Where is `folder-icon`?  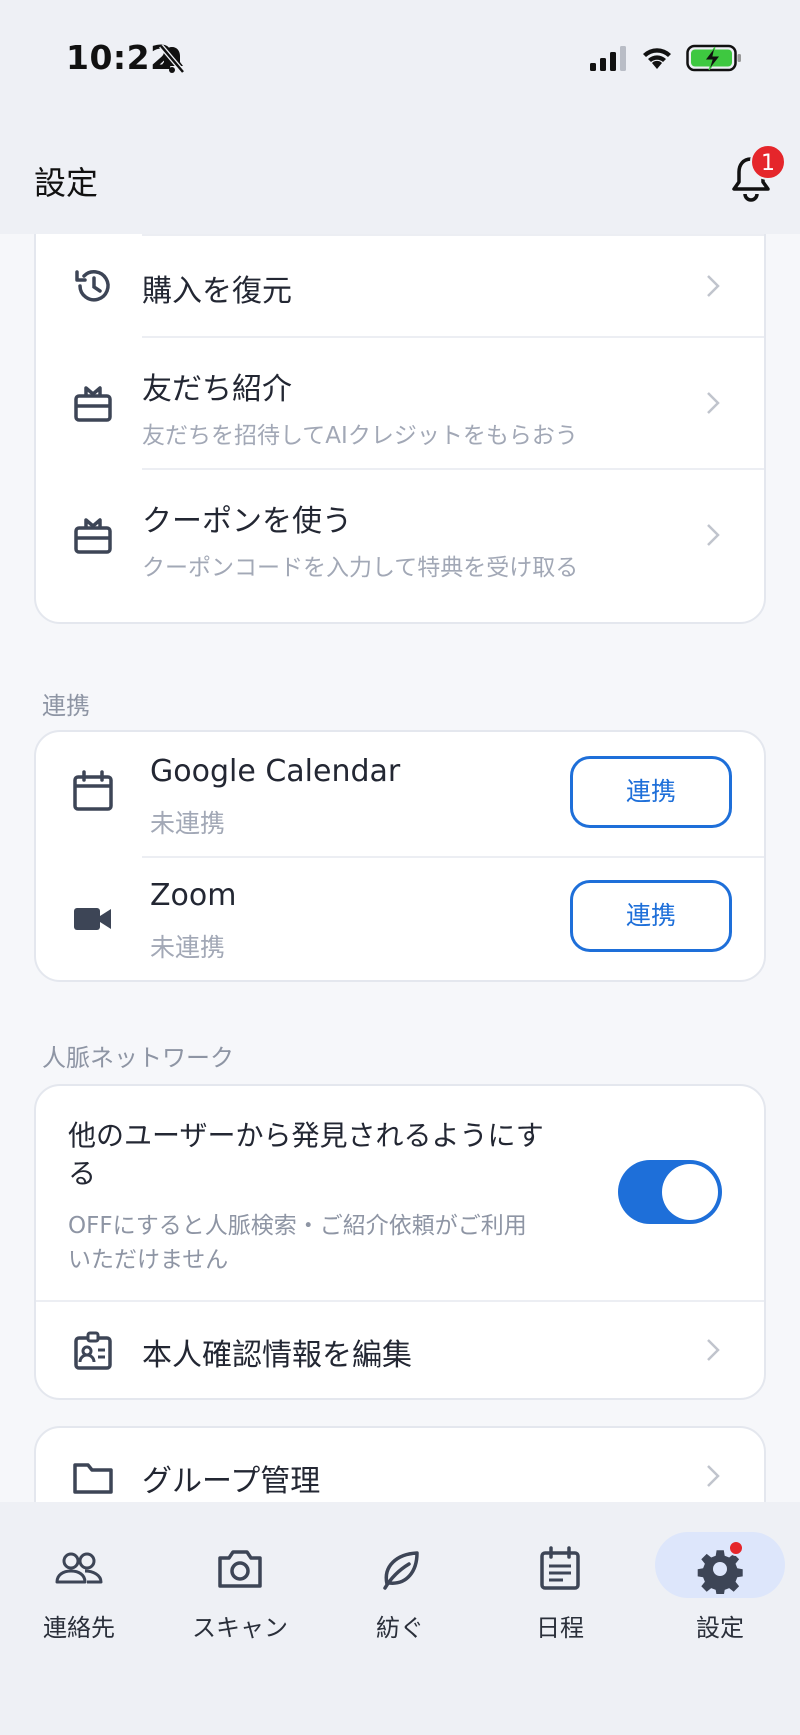 folder-icon is located at coordinates (93, 1478).